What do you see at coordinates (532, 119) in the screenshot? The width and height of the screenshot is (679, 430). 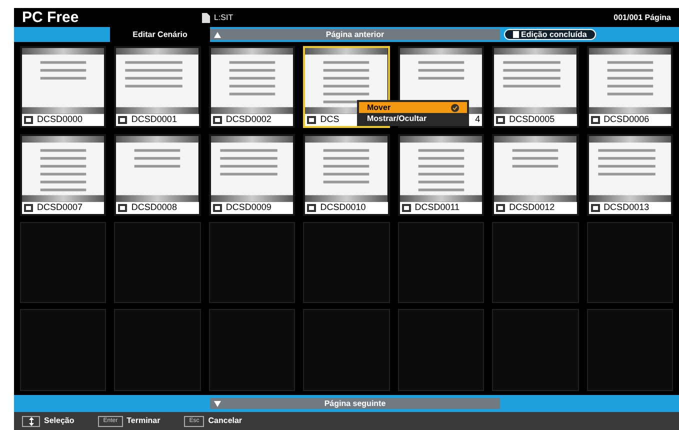 I see `slide-name: DCSD0005` at bounding box center [532, 119].